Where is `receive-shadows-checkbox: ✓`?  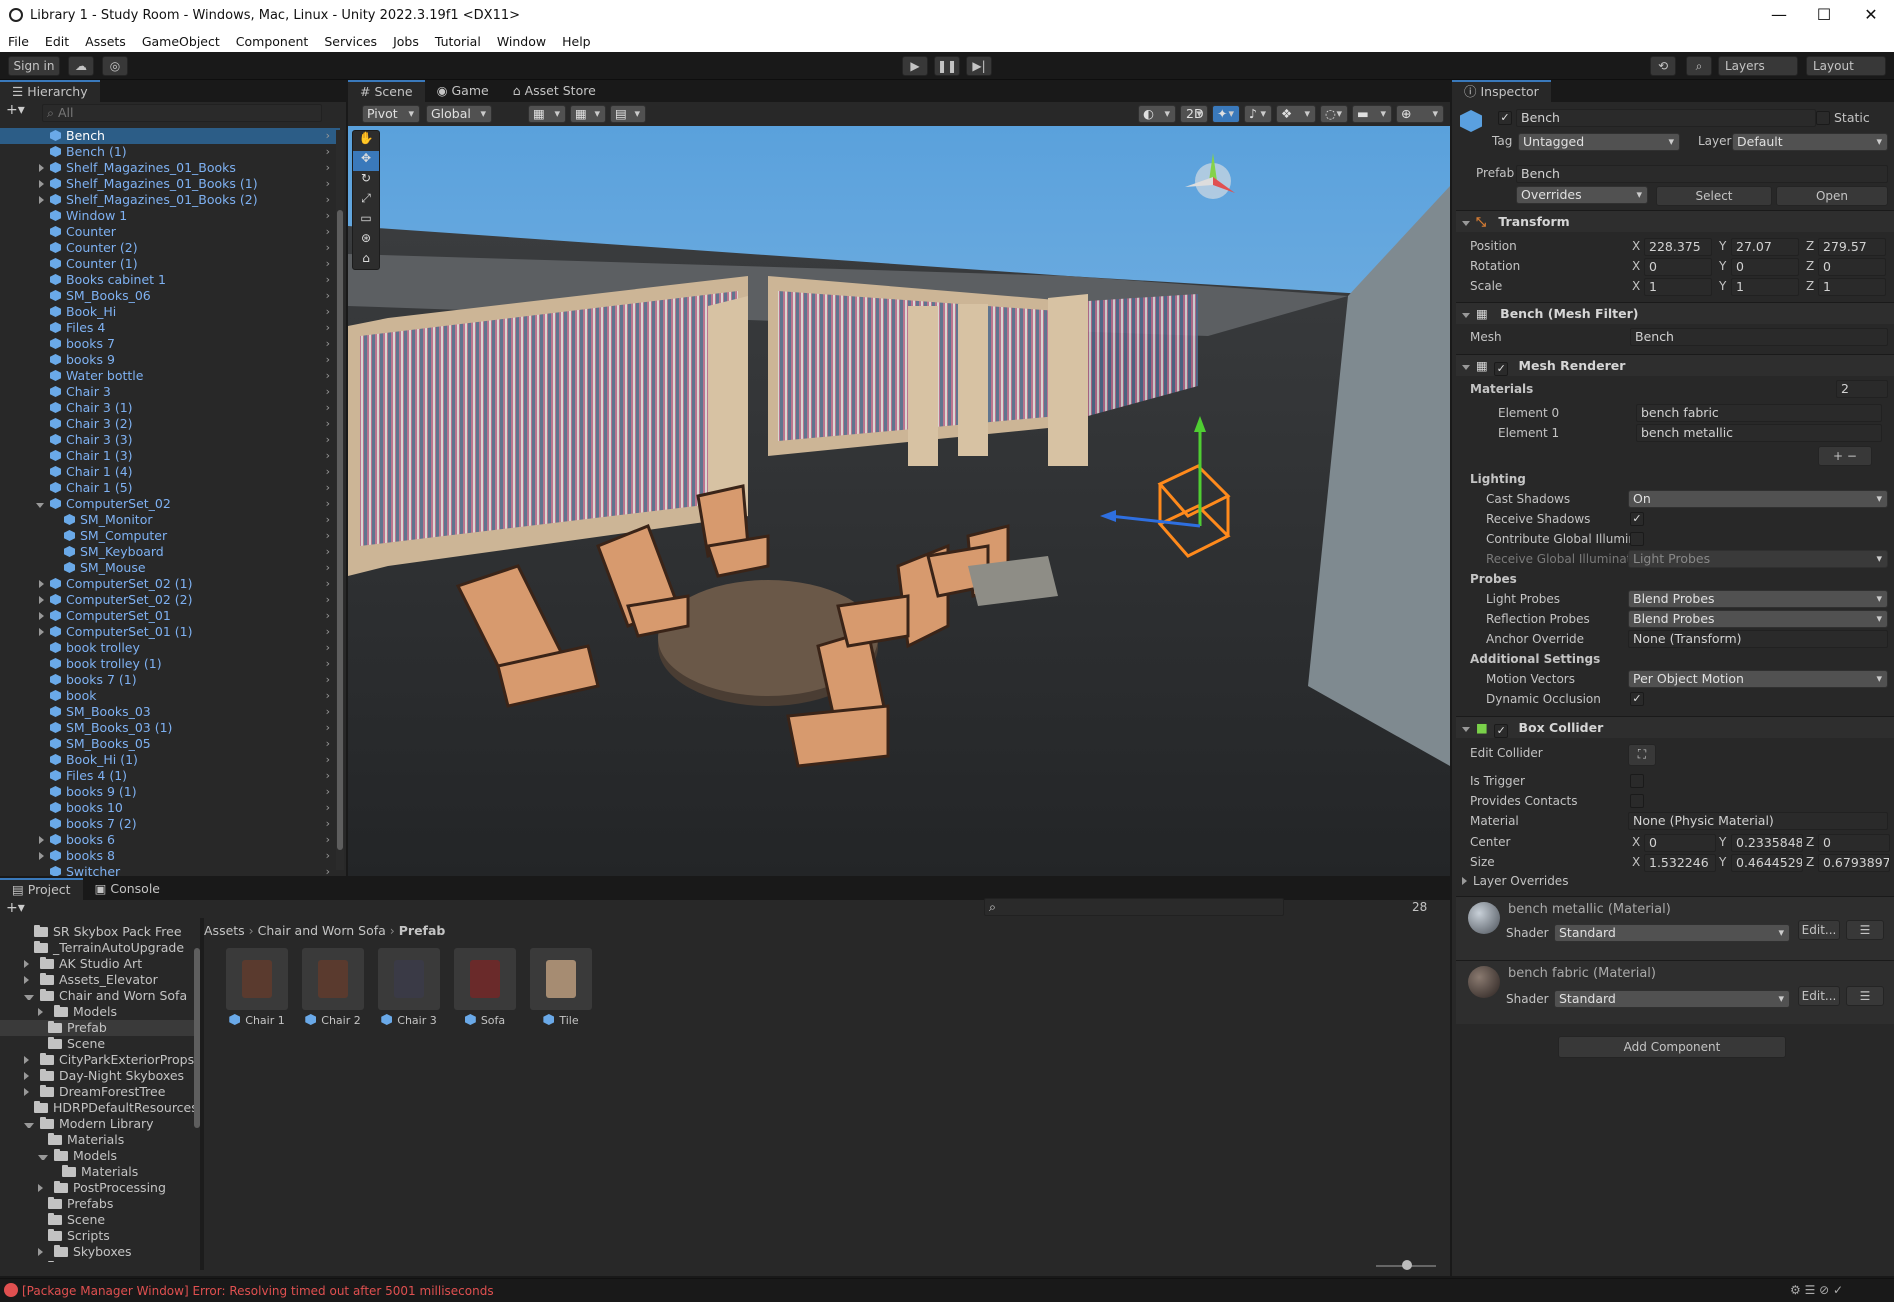 receive-shadows-checkbox: ✓ is located at coordinates (1637, 519).